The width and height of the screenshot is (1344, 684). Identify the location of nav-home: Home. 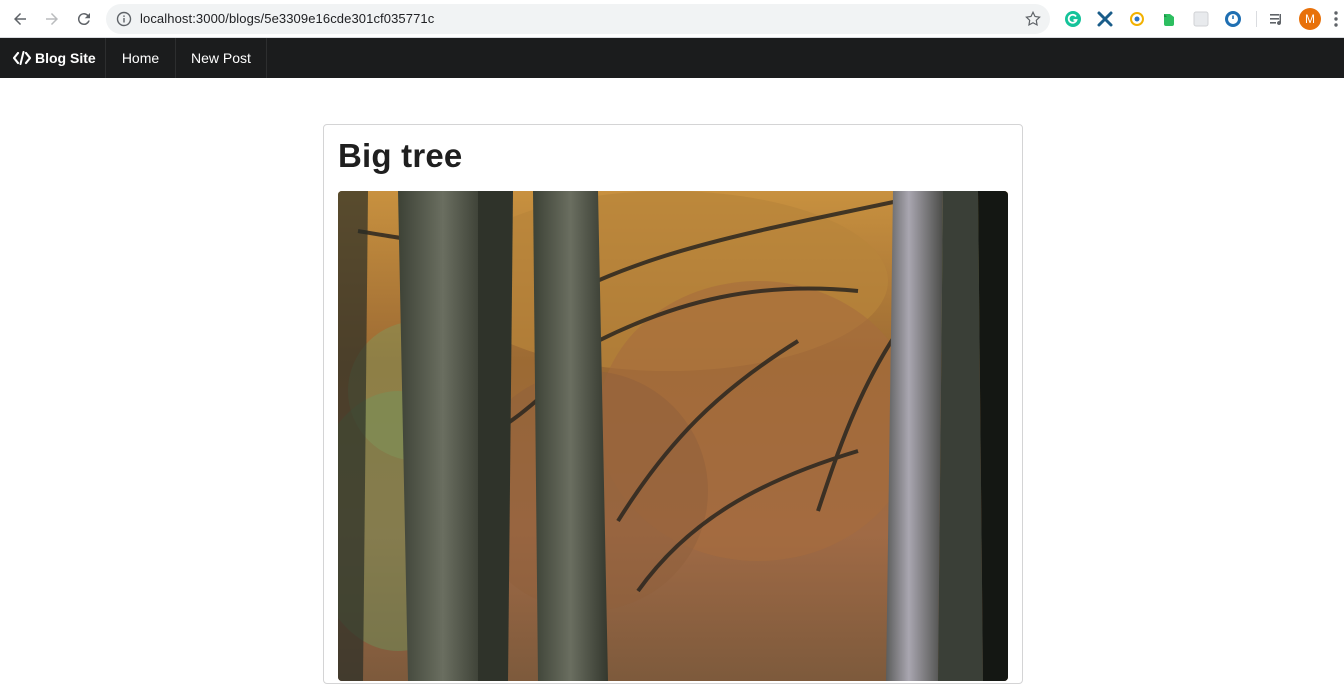
(141, 58).